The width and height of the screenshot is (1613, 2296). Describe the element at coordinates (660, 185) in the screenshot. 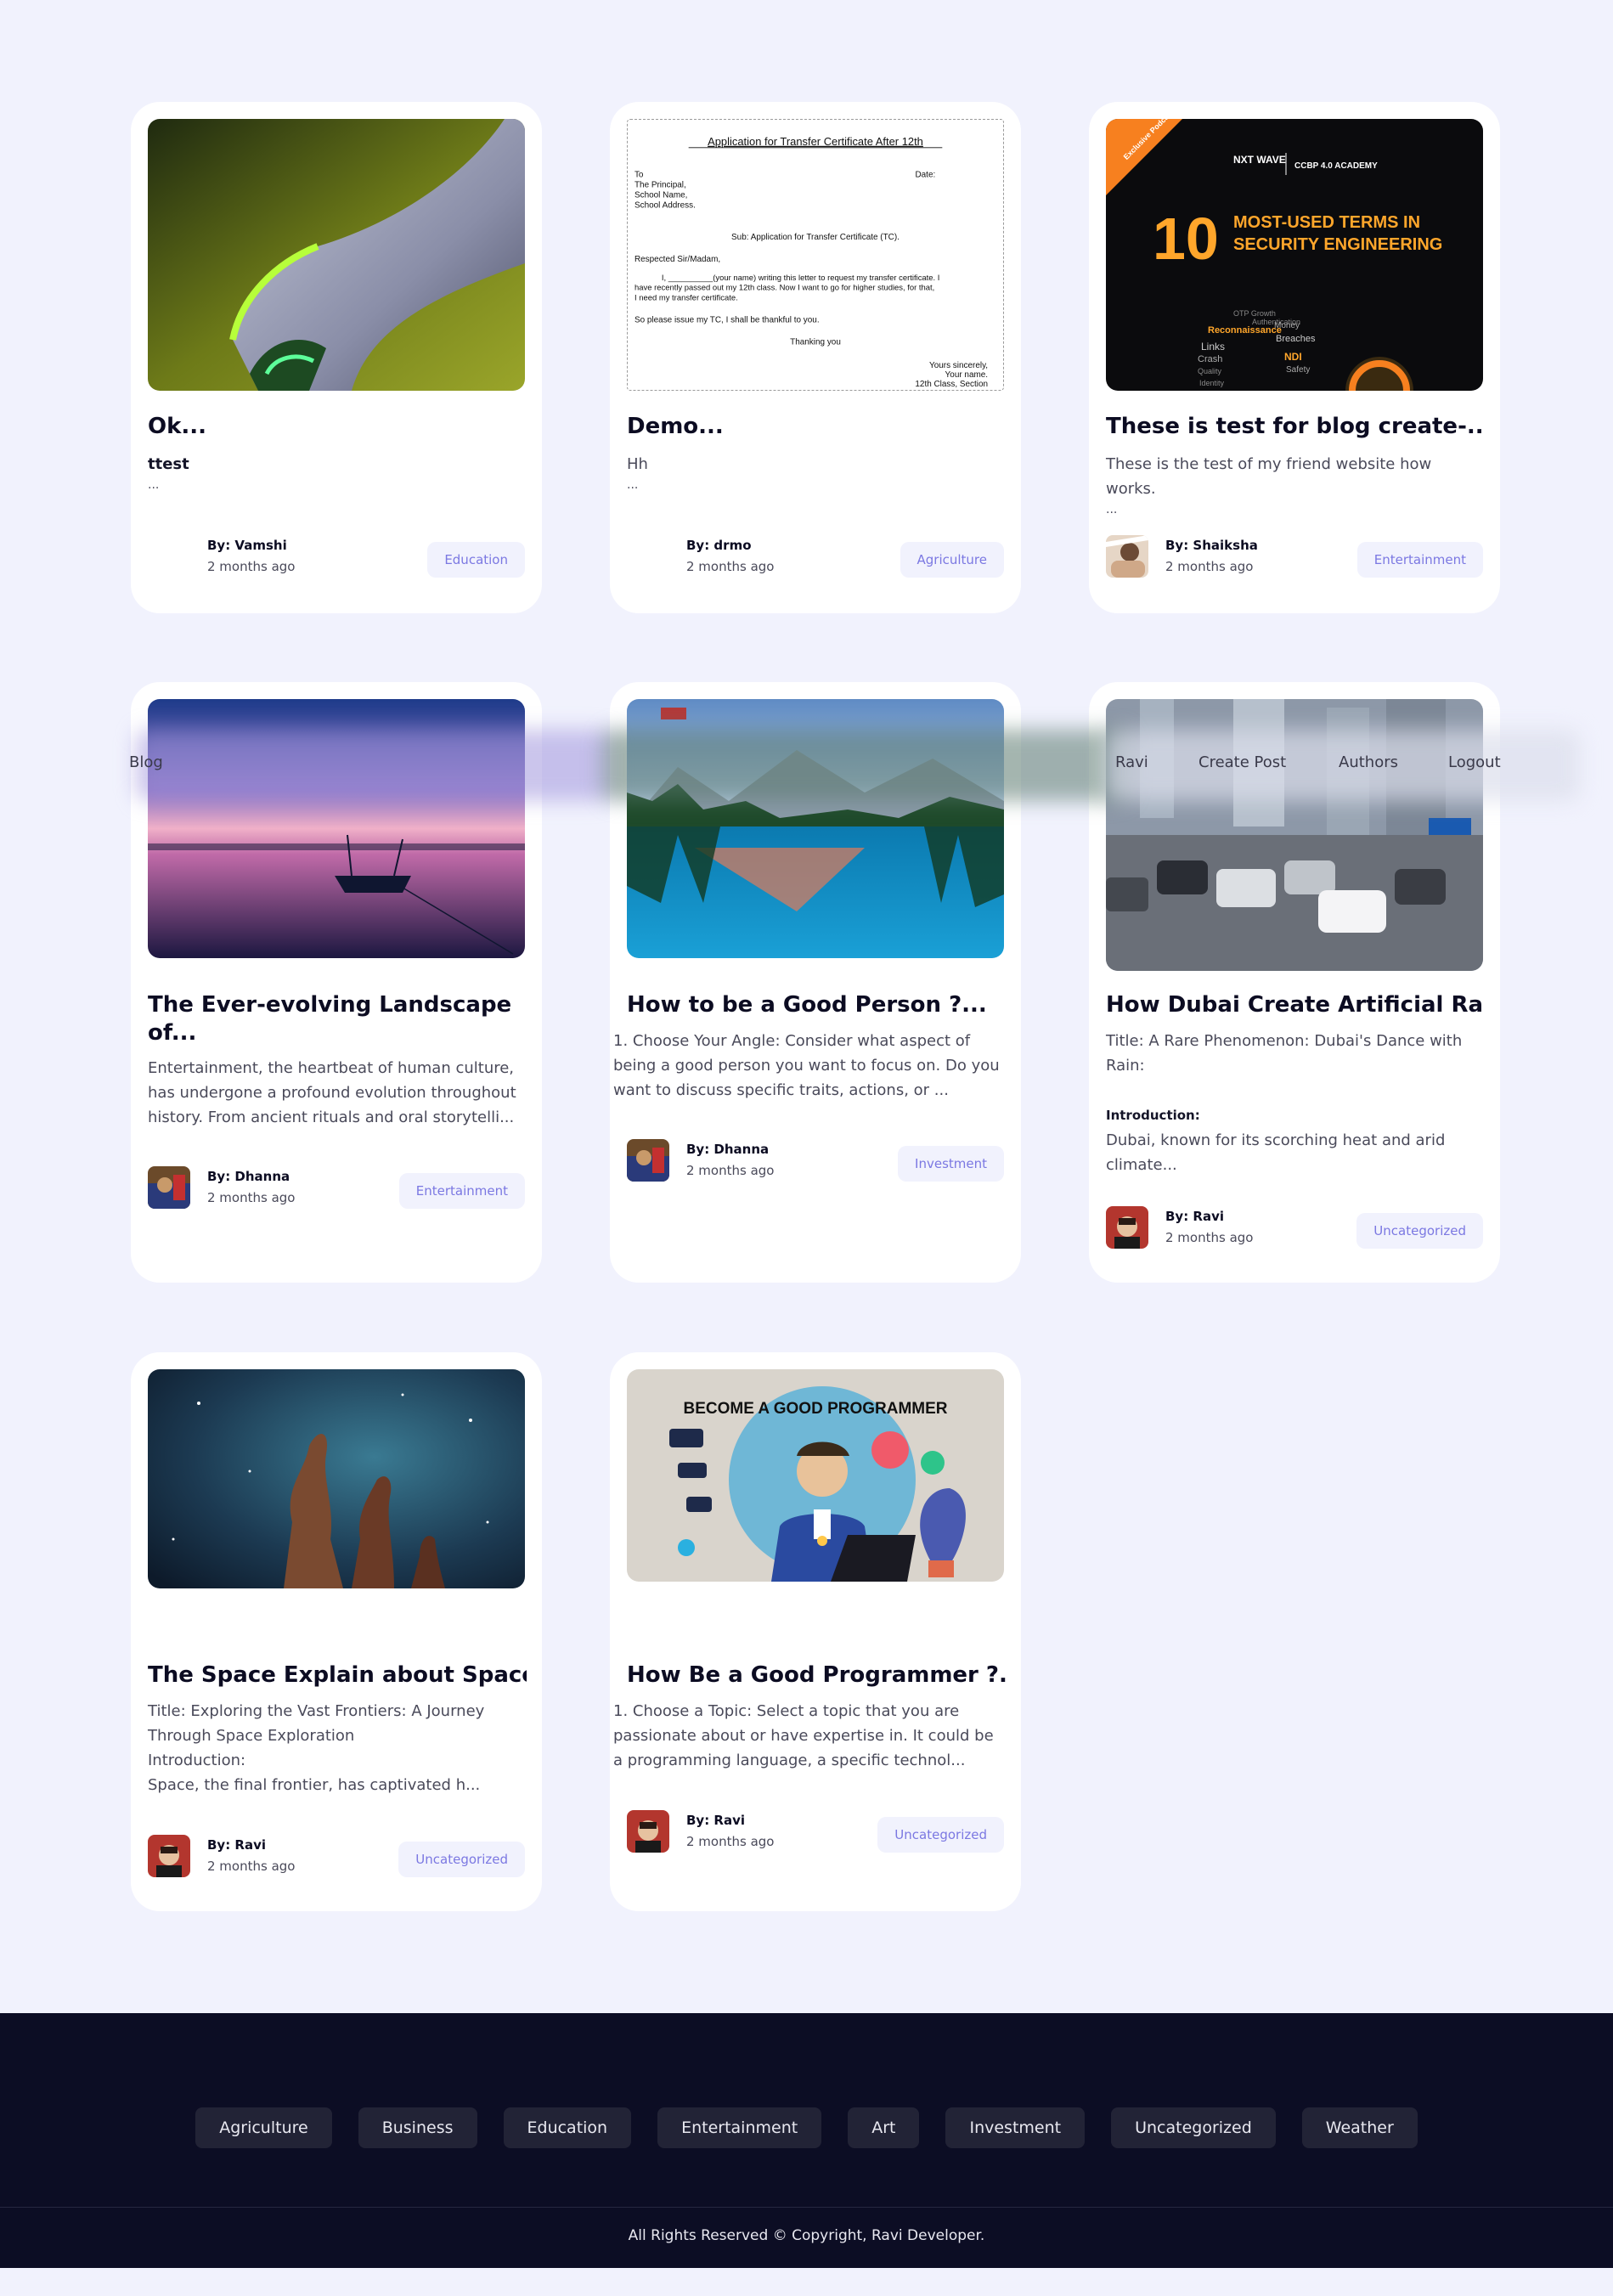

I see `svg-text: The Principal,` at that location.